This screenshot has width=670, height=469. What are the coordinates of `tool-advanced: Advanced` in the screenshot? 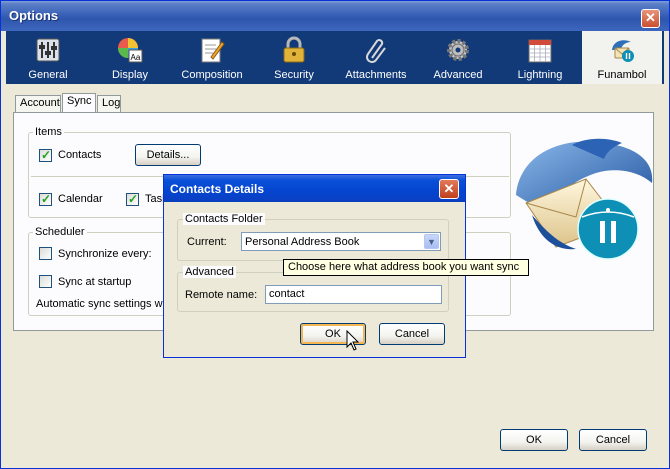 It's located at (458, 57).